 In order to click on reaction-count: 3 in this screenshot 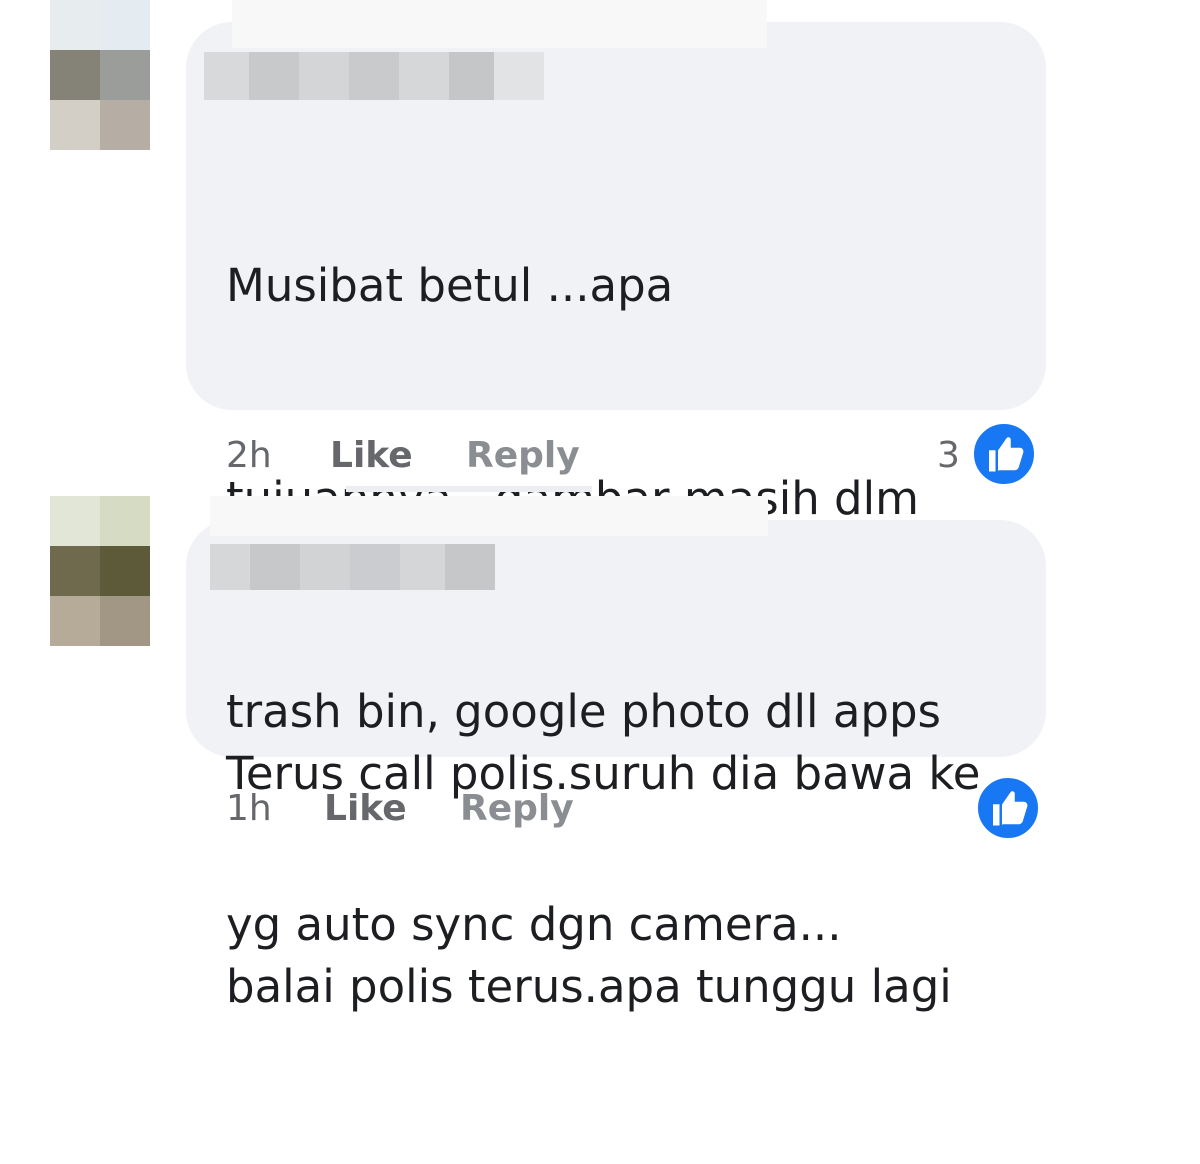, I will do `click(948, 455)`.